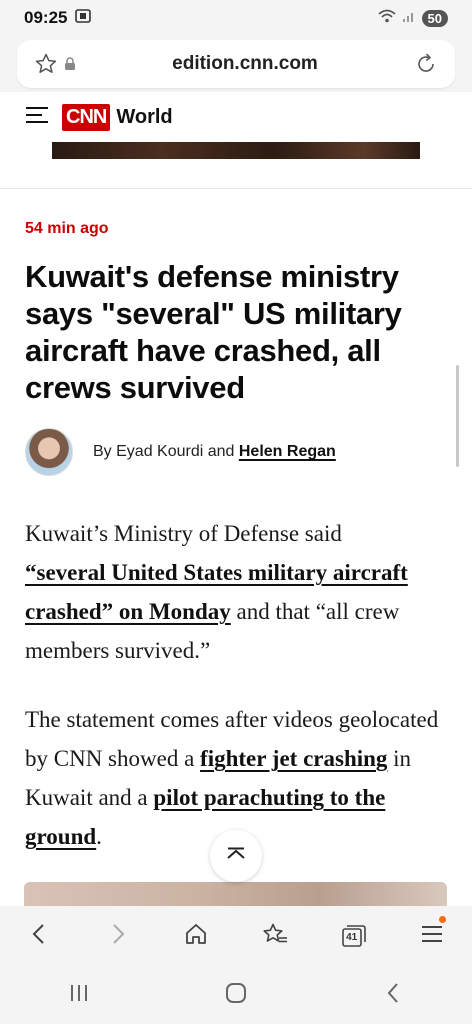  I want to click on recent-apps-button, so click(78, 995).